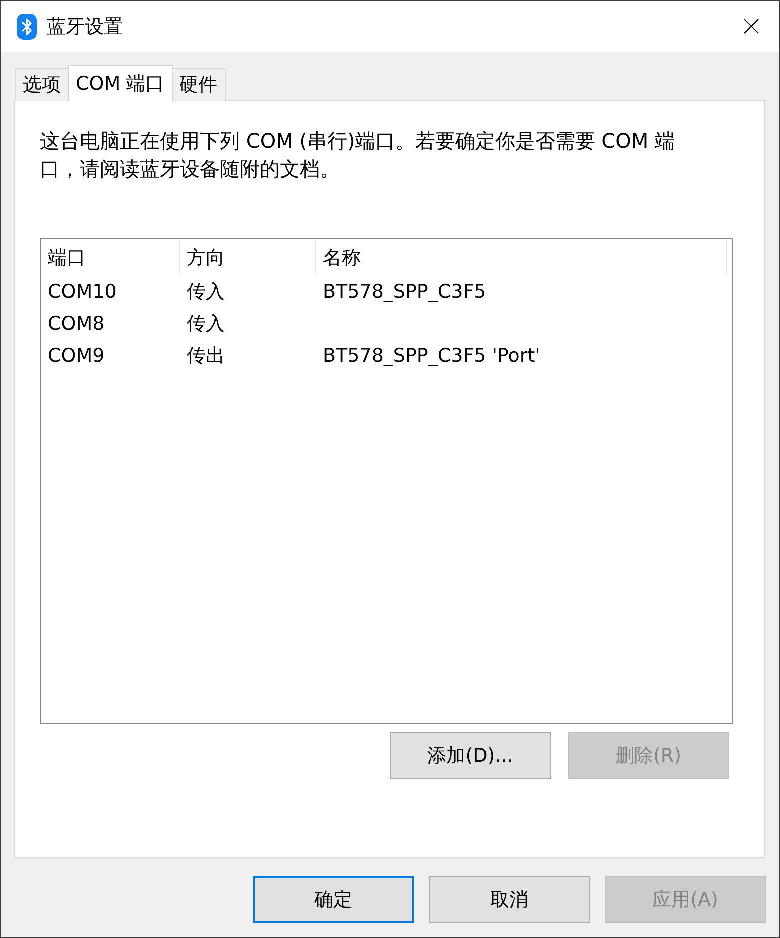  I want to click on close-button, so click(751, 26).